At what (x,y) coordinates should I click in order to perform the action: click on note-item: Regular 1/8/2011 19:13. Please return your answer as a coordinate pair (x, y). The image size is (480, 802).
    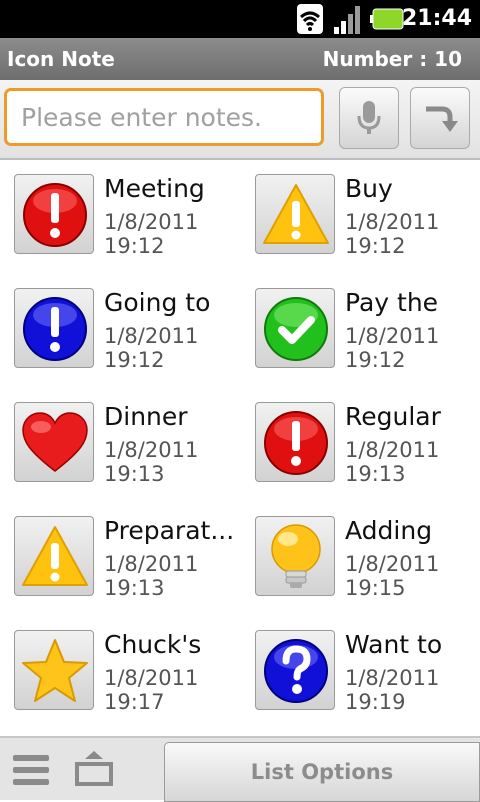
    Looking at the image, I should click on (367, 442).